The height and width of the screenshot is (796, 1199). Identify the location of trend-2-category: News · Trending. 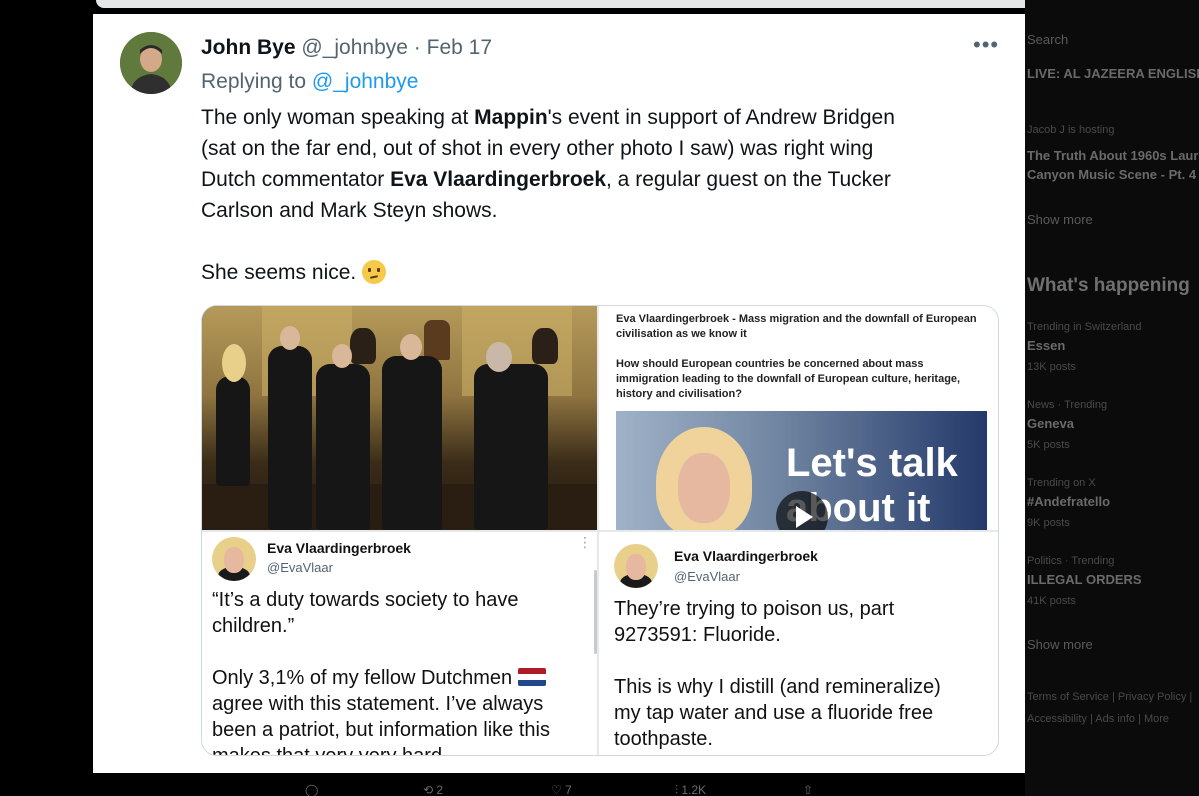
(1067, 405).